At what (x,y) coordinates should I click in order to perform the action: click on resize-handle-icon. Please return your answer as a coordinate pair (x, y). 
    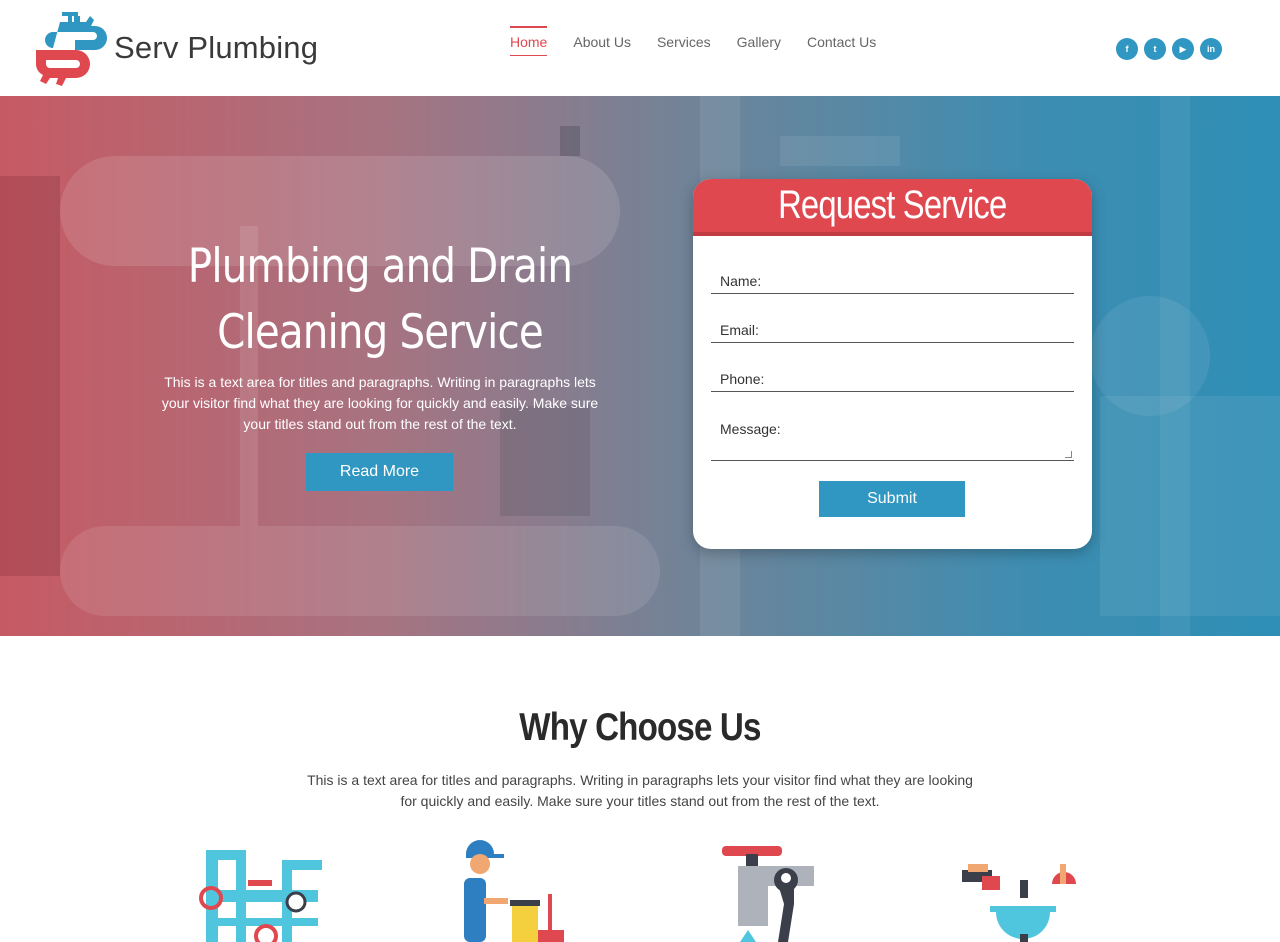
    Looking at the image, I should click on (1068, 454).